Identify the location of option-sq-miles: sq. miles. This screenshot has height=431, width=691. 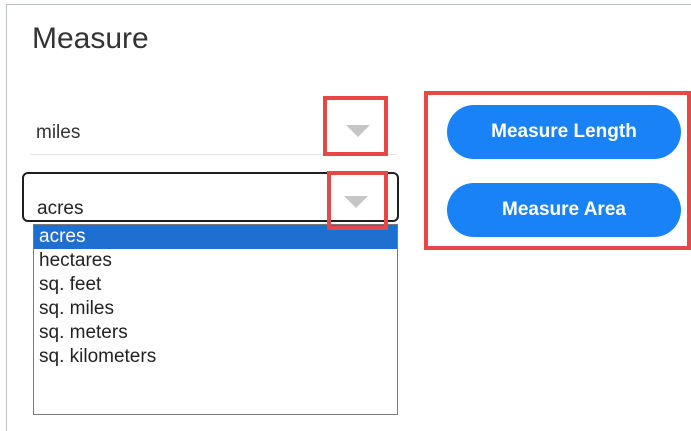
(215, 309).